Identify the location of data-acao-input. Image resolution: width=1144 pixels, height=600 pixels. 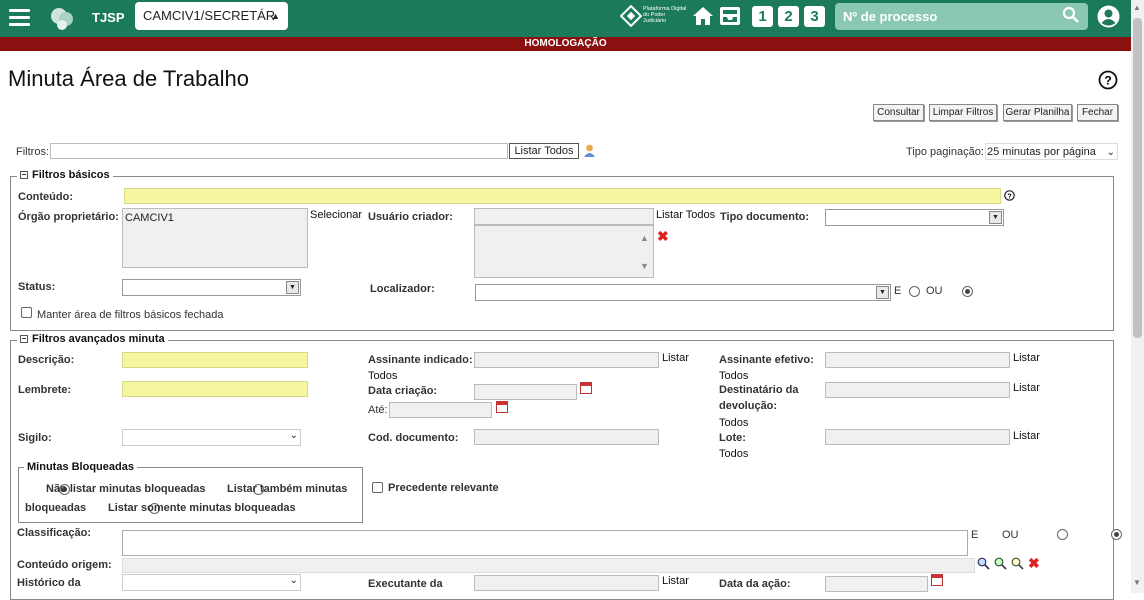
(876, 584).